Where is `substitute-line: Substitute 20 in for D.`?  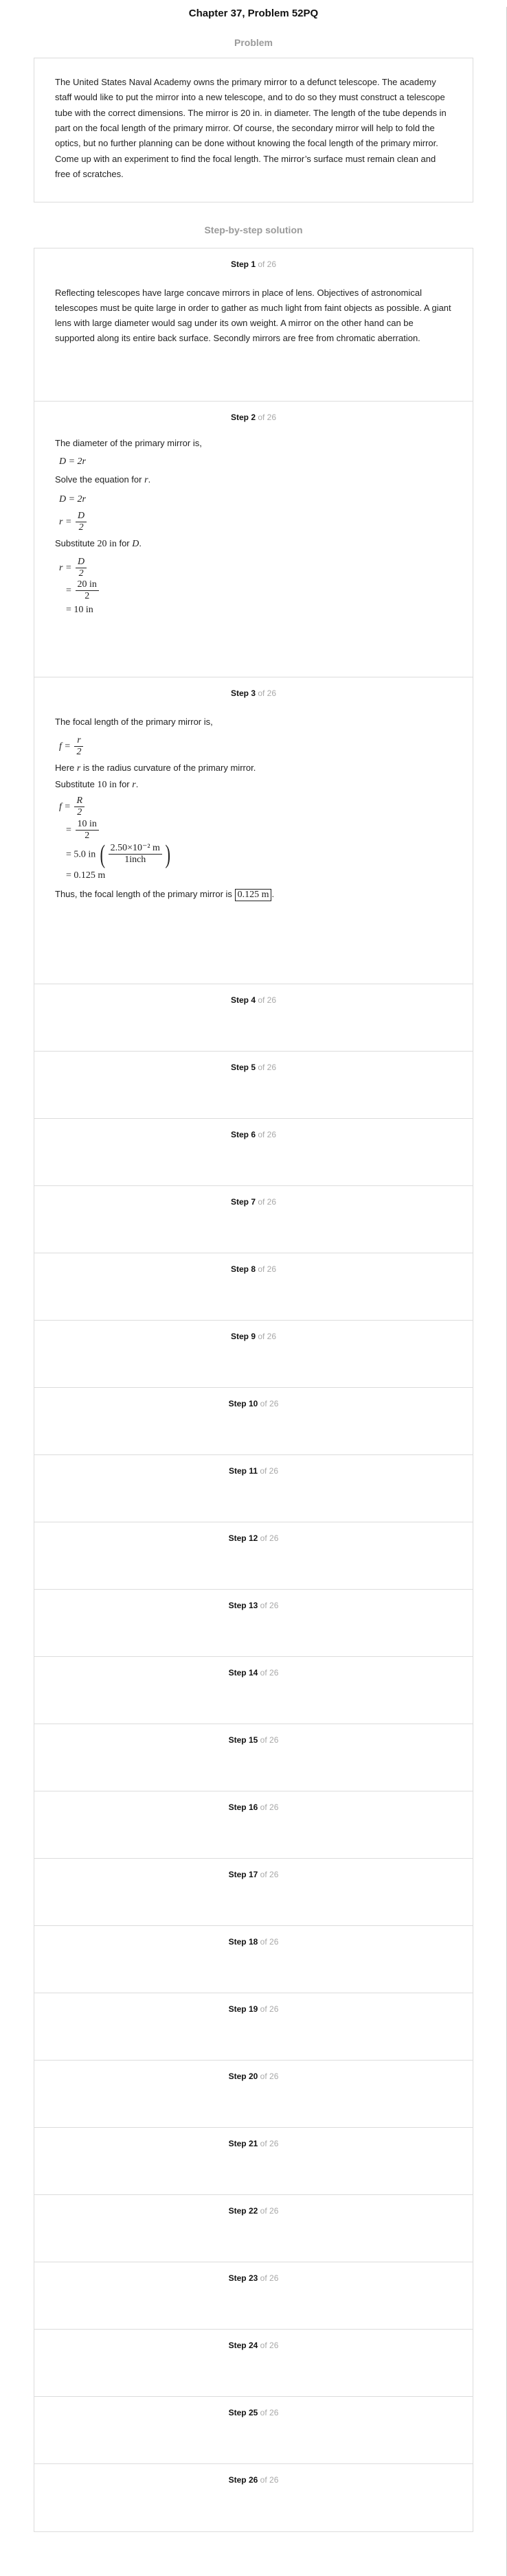 substitute-line: Substitute 20 in for D. is located at coordinates (99, 544).